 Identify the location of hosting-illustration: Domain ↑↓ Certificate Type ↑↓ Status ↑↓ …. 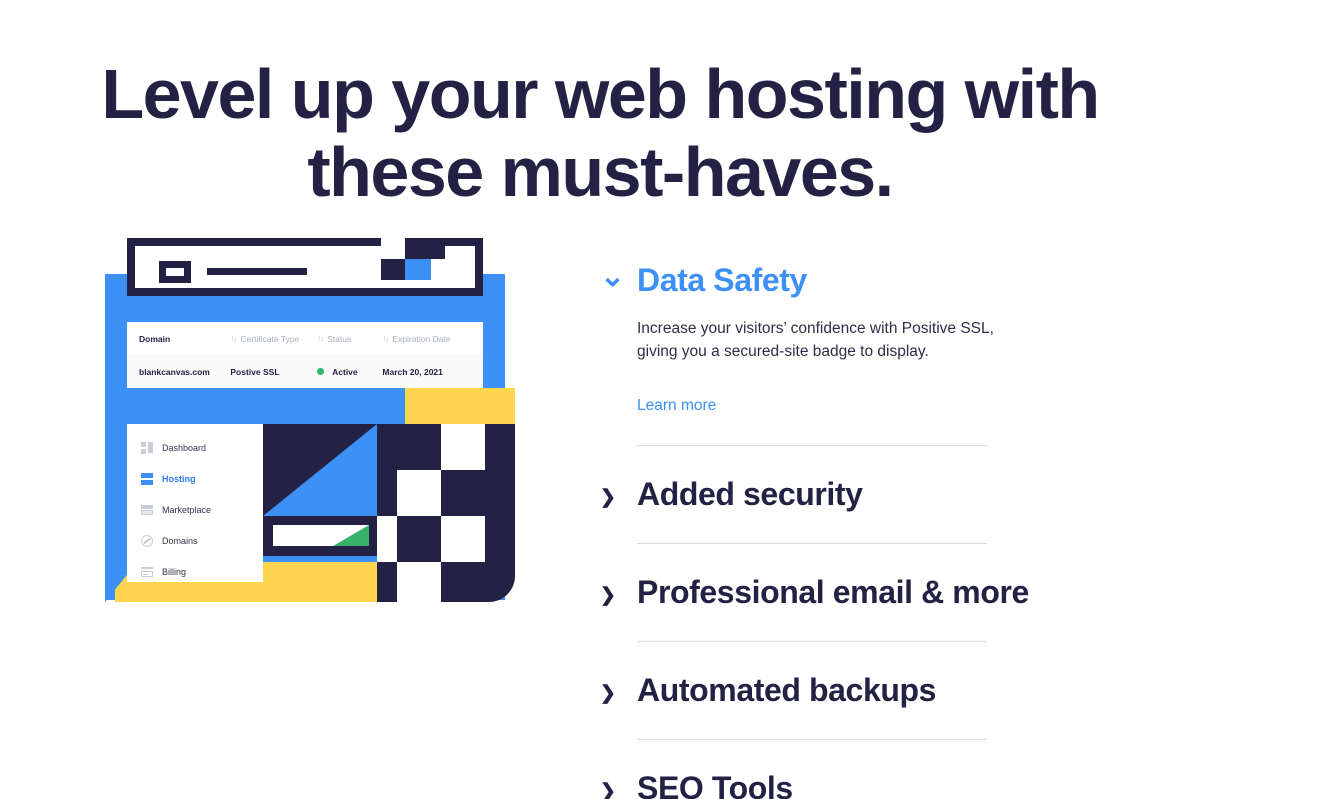
(310, 421).